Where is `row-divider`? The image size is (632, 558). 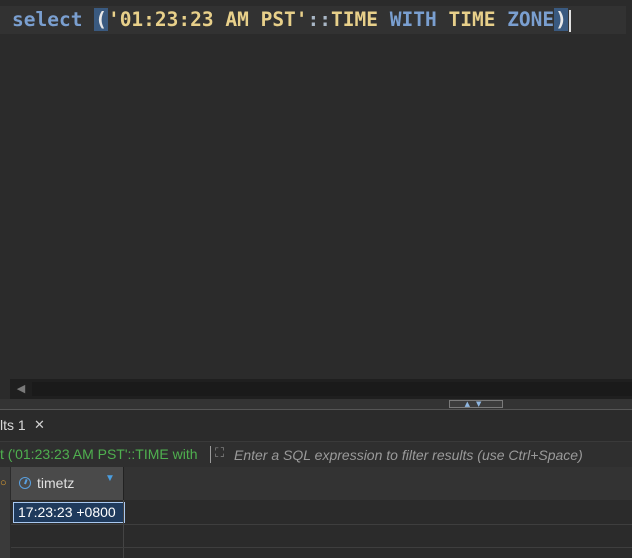 row-divider is located at coordinates (321, 547).